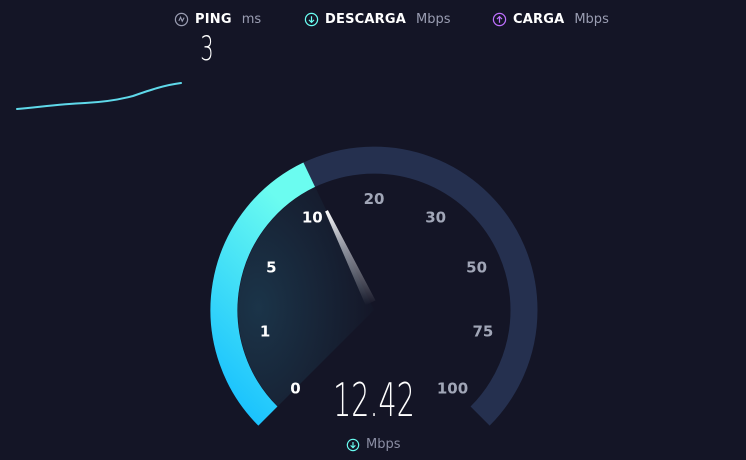  What do you see at coordinates (265, 332) in the screenshot?
I see `gauge-tick-1: 1` at bounding box center [265, 332].